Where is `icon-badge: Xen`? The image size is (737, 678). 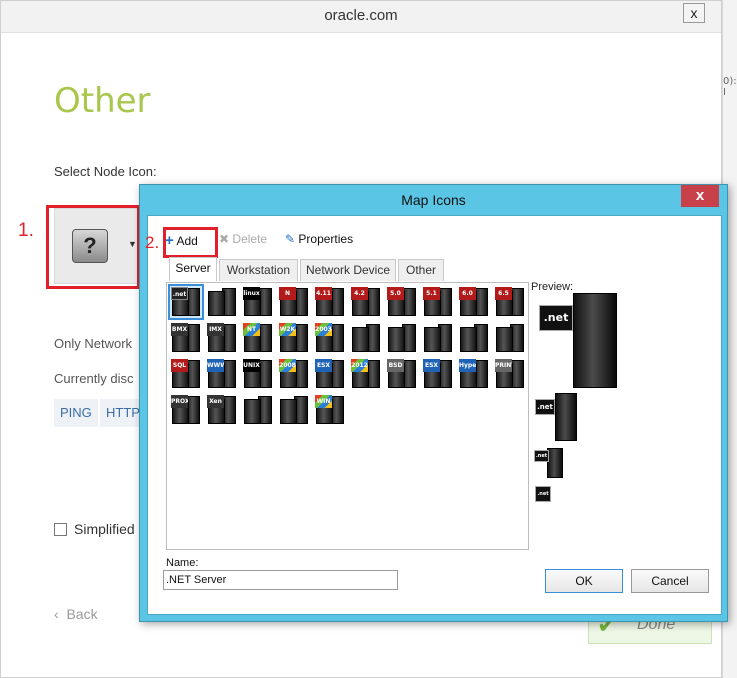
icon-badge: Xen is located at coordinates (215, 401).